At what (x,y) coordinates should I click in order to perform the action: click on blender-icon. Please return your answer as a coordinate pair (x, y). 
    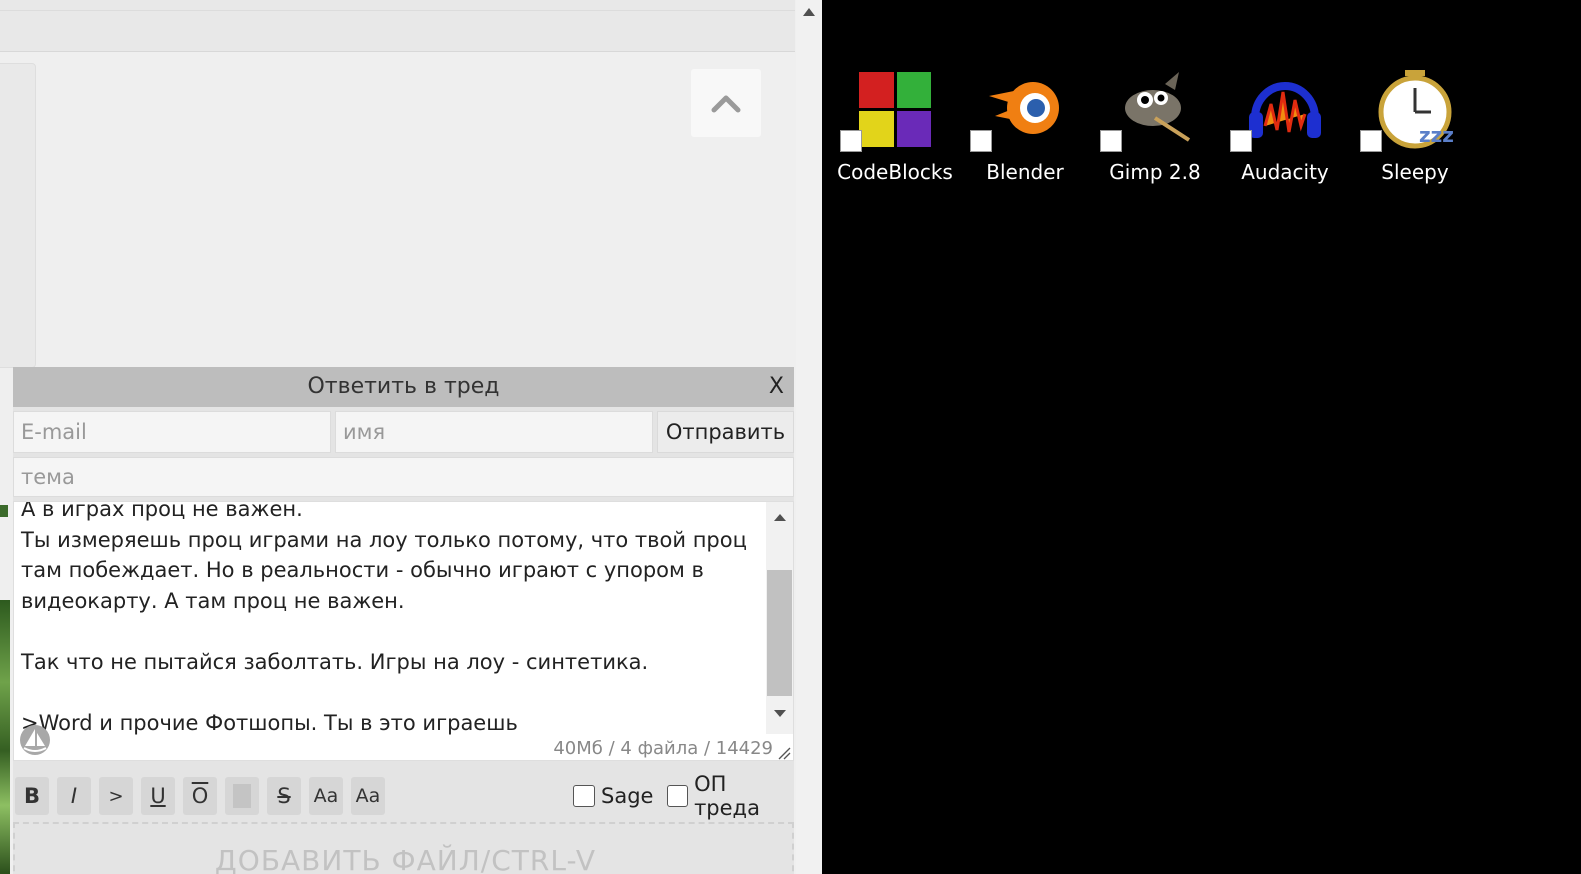
    Looking at the image, I should click on (1024, 108).